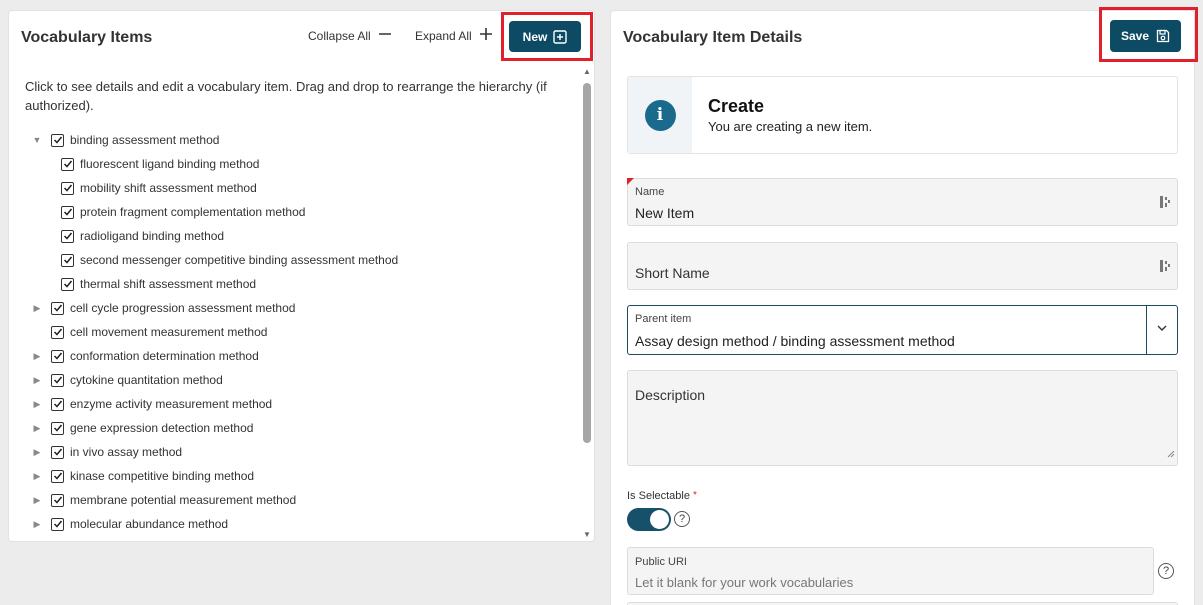 Image resolution: width=1203 pixels, height=605 pixels. I want to click on tree-item: ▶ cytokine quantitation method, so click(127, 380).